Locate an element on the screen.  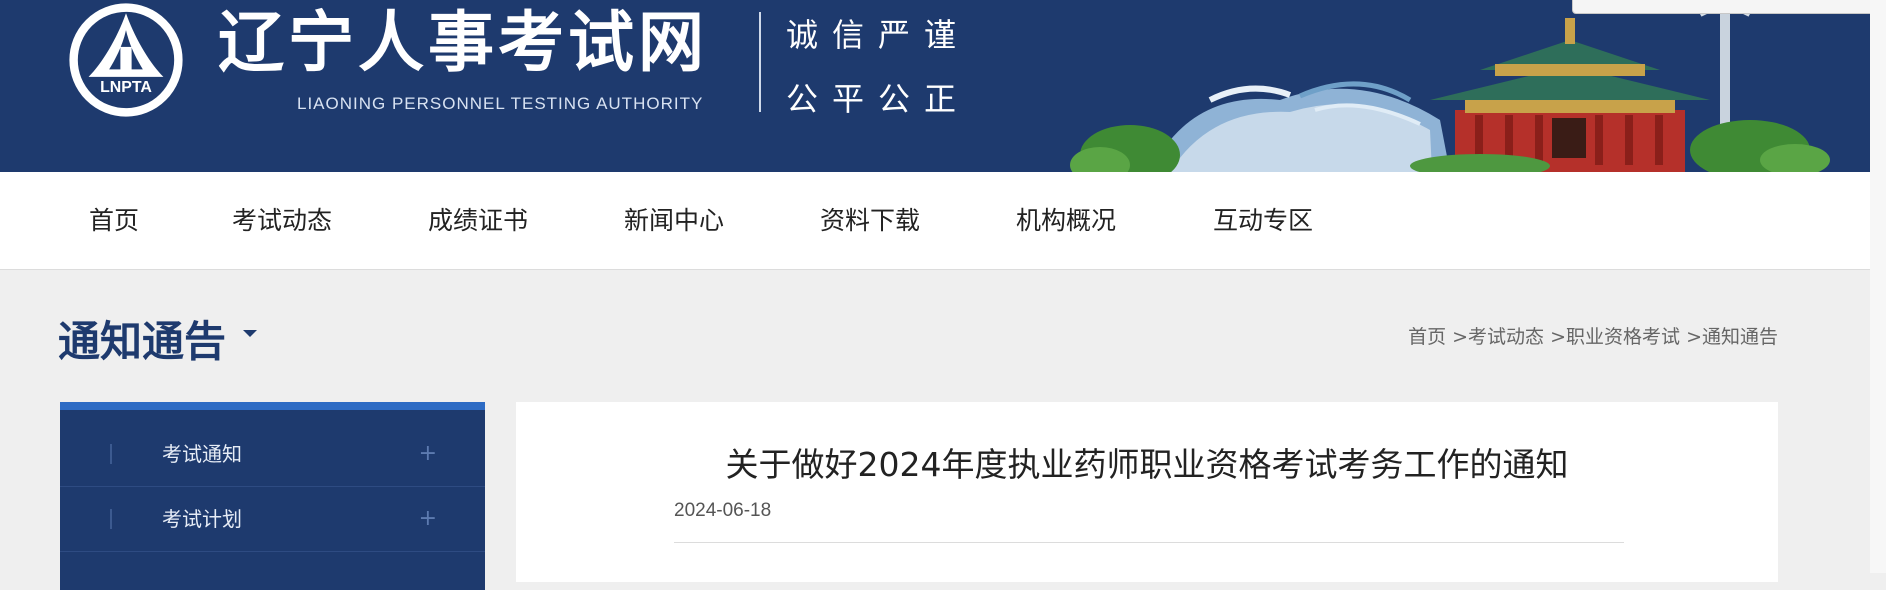
lnpta-logo: LNPTA is located at coordinates (126, 60).